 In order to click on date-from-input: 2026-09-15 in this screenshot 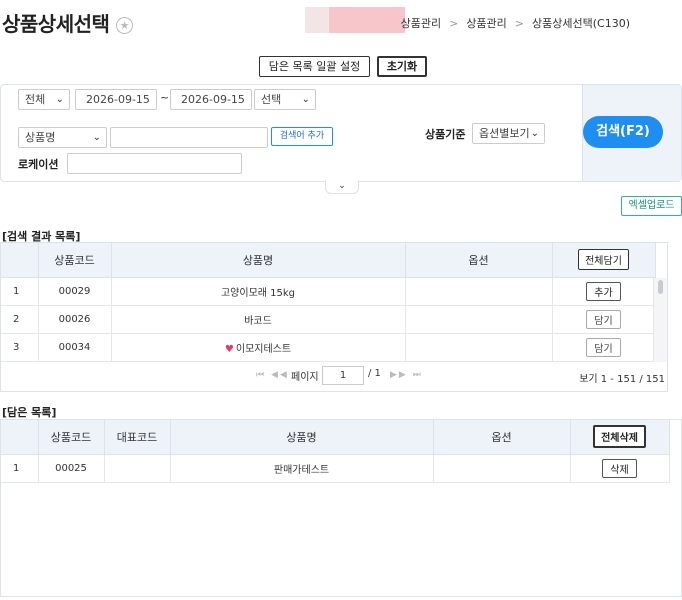, I will do `click(116, 99)`.